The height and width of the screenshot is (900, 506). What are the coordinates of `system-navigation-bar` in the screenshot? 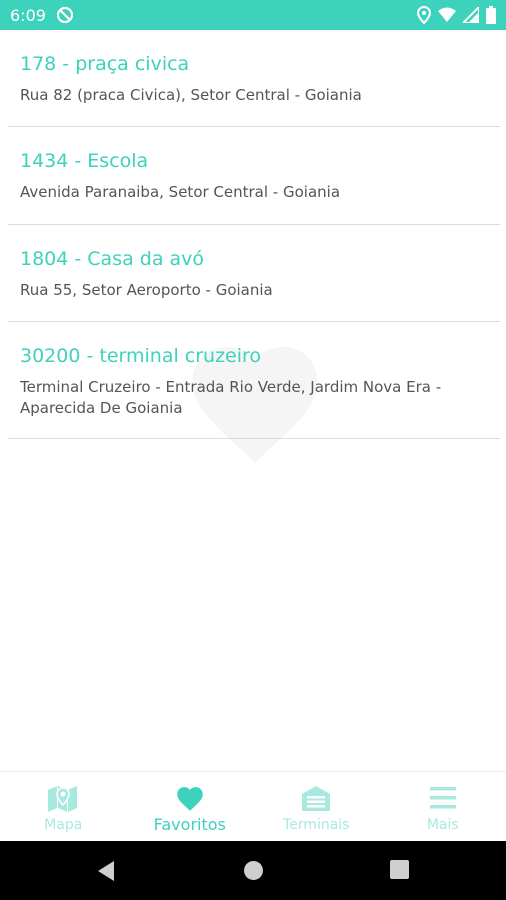 It's located at (253, 870).